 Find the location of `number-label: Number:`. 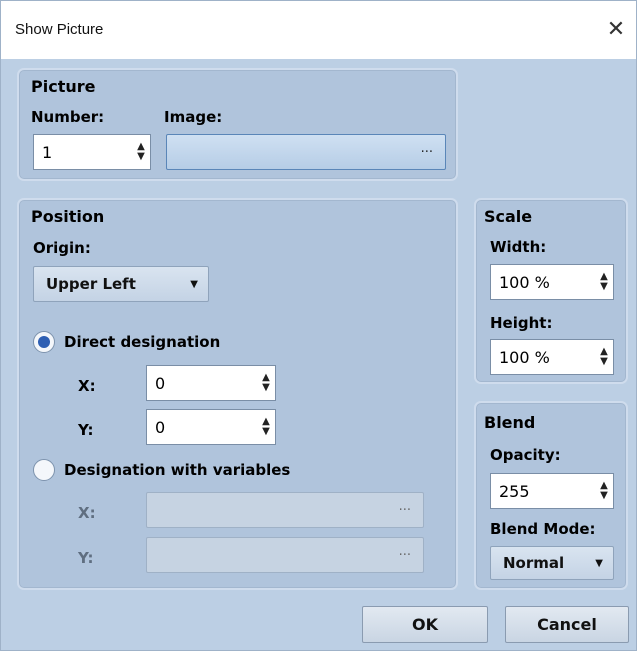

number-label: Number: is located at coordinates (68, 117).